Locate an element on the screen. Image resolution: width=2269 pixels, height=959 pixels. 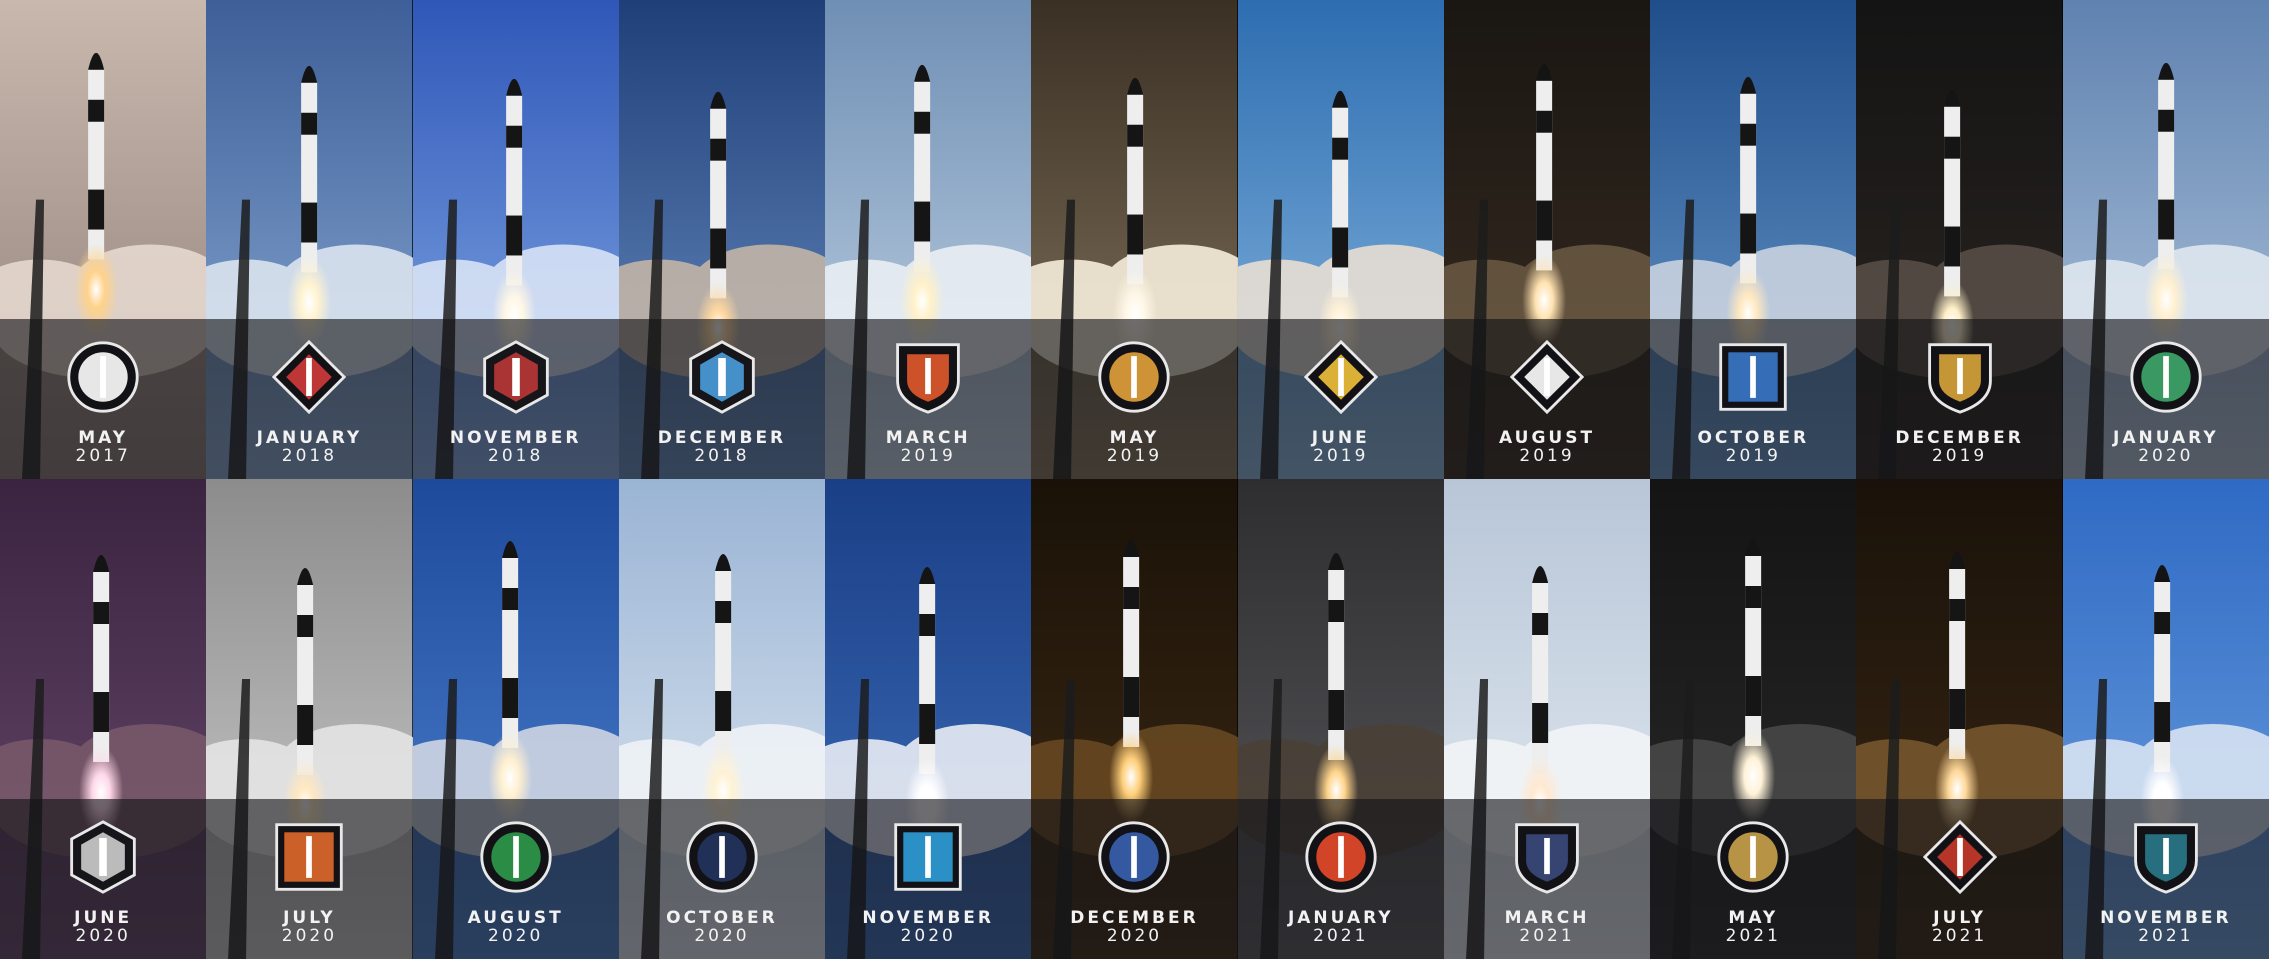
launch-date: JULY 2021 is located at coordinates (1959, 927).